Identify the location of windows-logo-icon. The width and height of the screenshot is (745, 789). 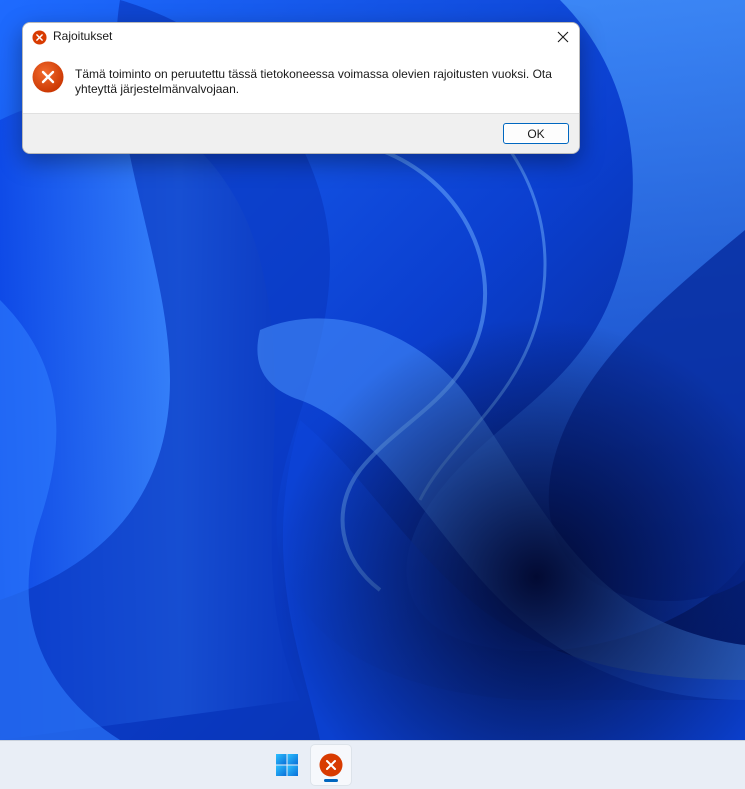
(287, 765).